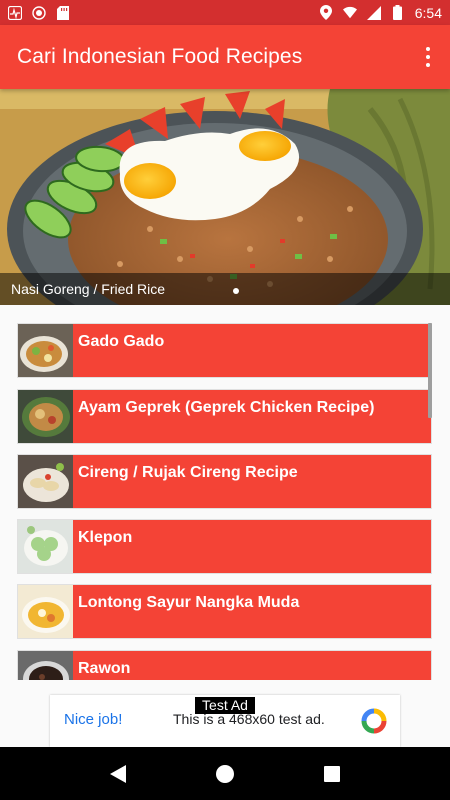  I want to click on home-icon, so click(225, 774).